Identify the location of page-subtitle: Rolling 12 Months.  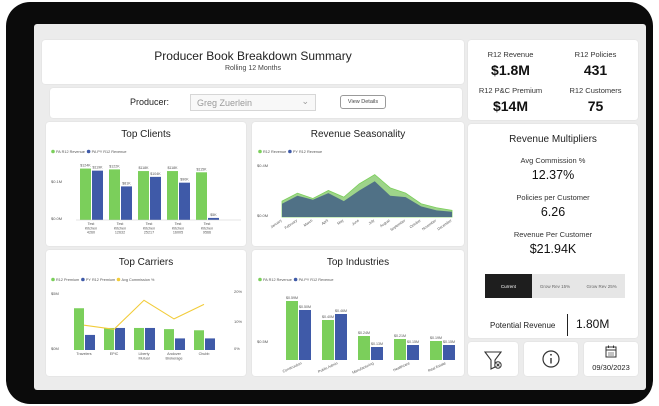
(253, 68).